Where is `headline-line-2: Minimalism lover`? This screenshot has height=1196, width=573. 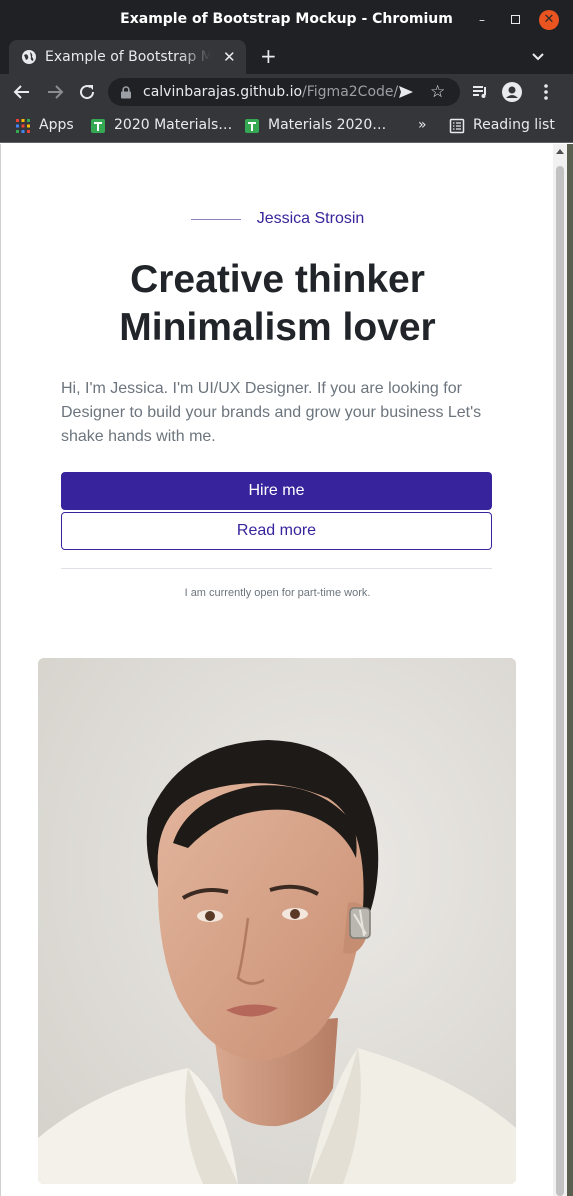 headline-line-2: Minimalism lover is located at coordinates (277, 327).